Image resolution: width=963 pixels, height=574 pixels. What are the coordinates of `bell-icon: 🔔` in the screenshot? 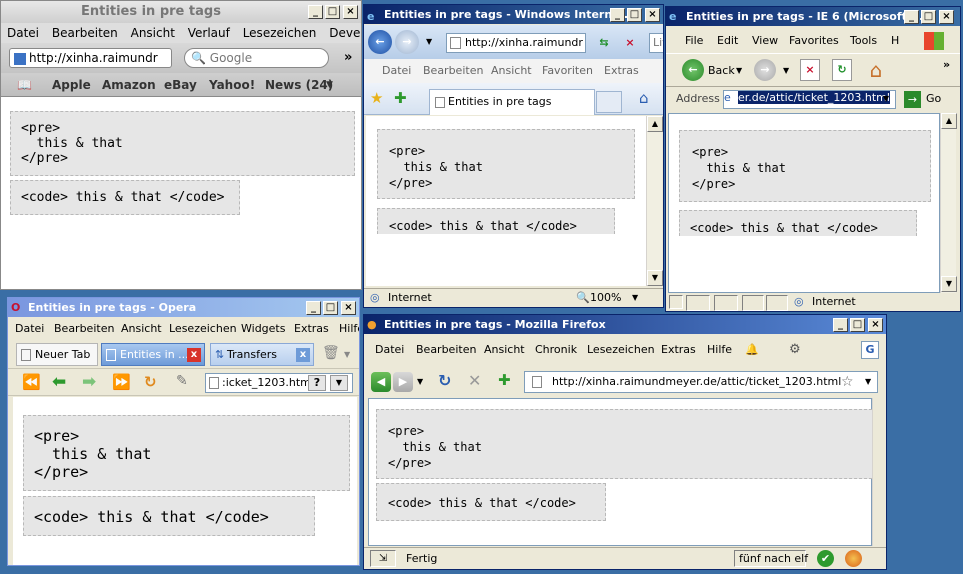 It's located at (752, 350).